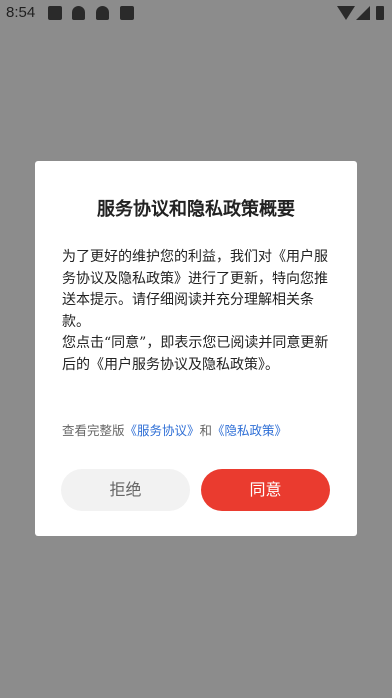 This screenshot has height=698, width=392. Describe the element at coordinates (265, 490) in the screenshot. I see `agree-button: 同意` at that location.